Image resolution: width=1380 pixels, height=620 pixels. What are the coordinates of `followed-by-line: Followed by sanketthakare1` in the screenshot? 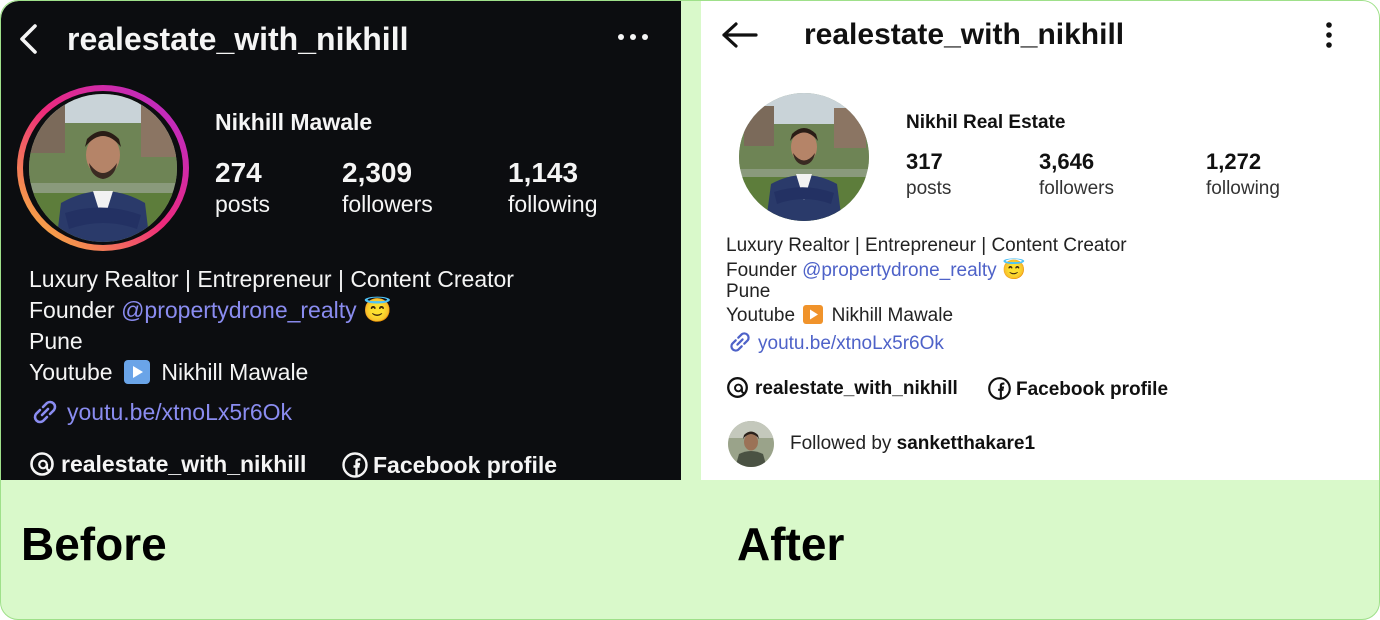 It's located at (912, 444).